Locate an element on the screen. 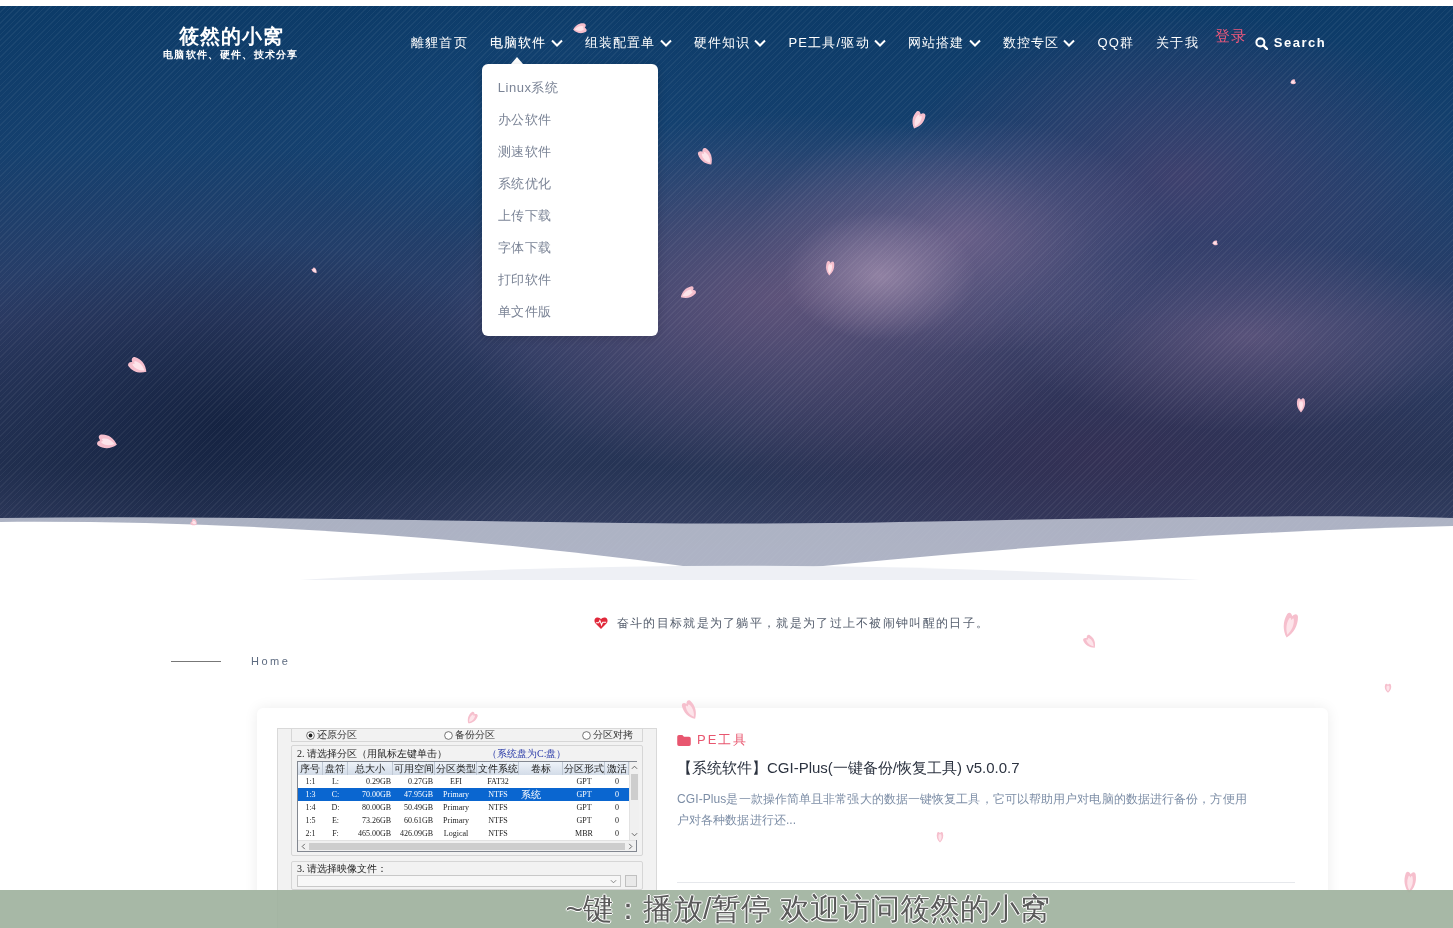  scroll-left-icon is located at coordinates (303, 846).